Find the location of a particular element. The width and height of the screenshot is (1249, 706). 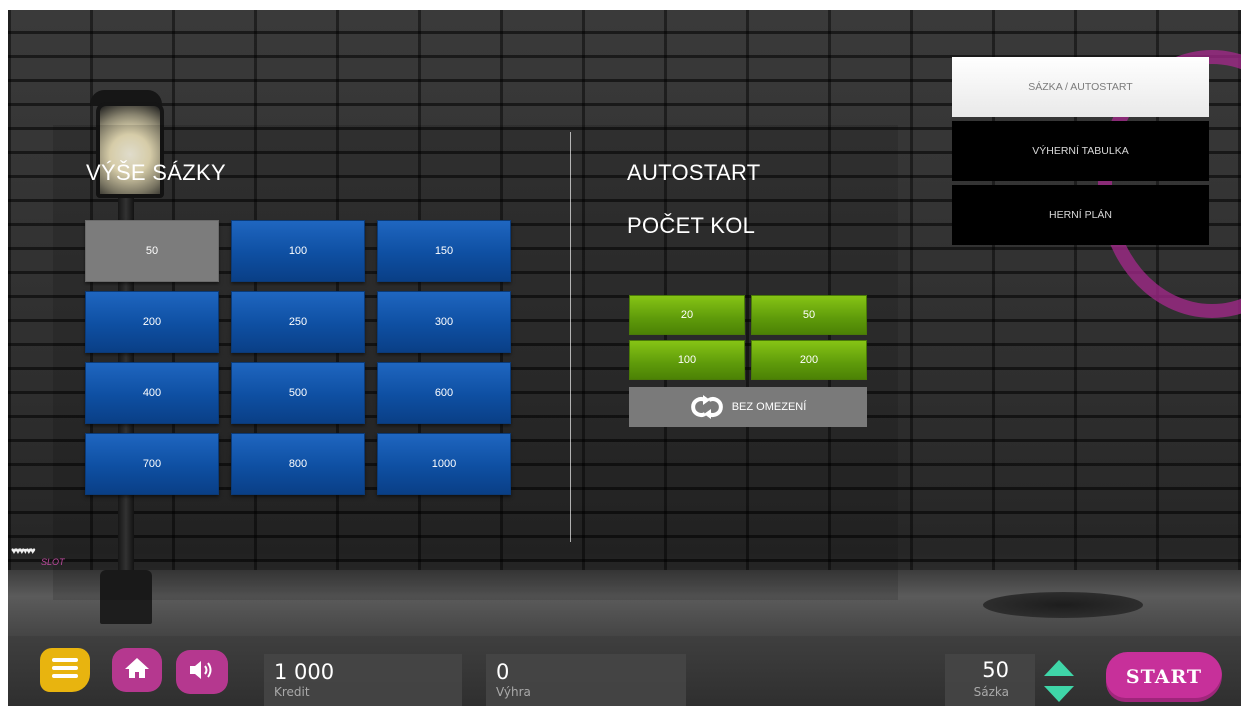

start-button: START is located at coordinates (1164, 677).